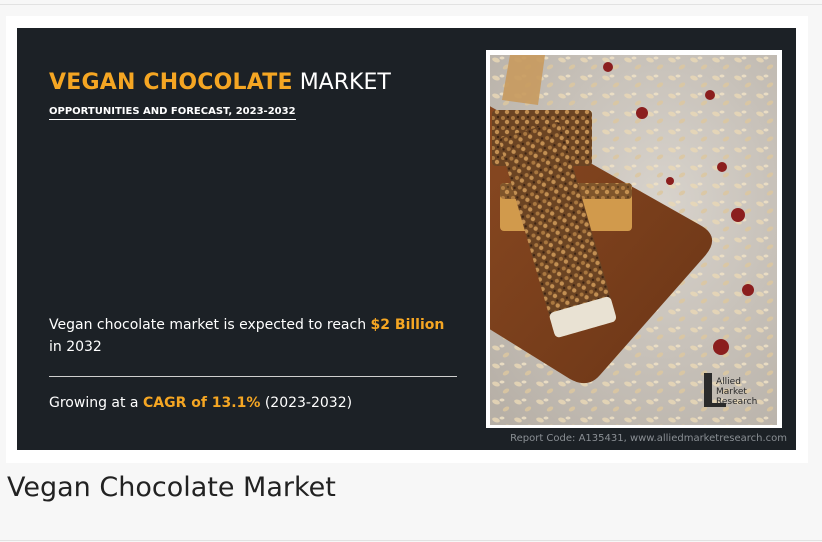 The height and width of the screenshot is (542, 822). What do you see at coordinates (96, 403) in the screenshot?
I see `stat2-prefix: Growing at a` at bounding box center [96, 403].